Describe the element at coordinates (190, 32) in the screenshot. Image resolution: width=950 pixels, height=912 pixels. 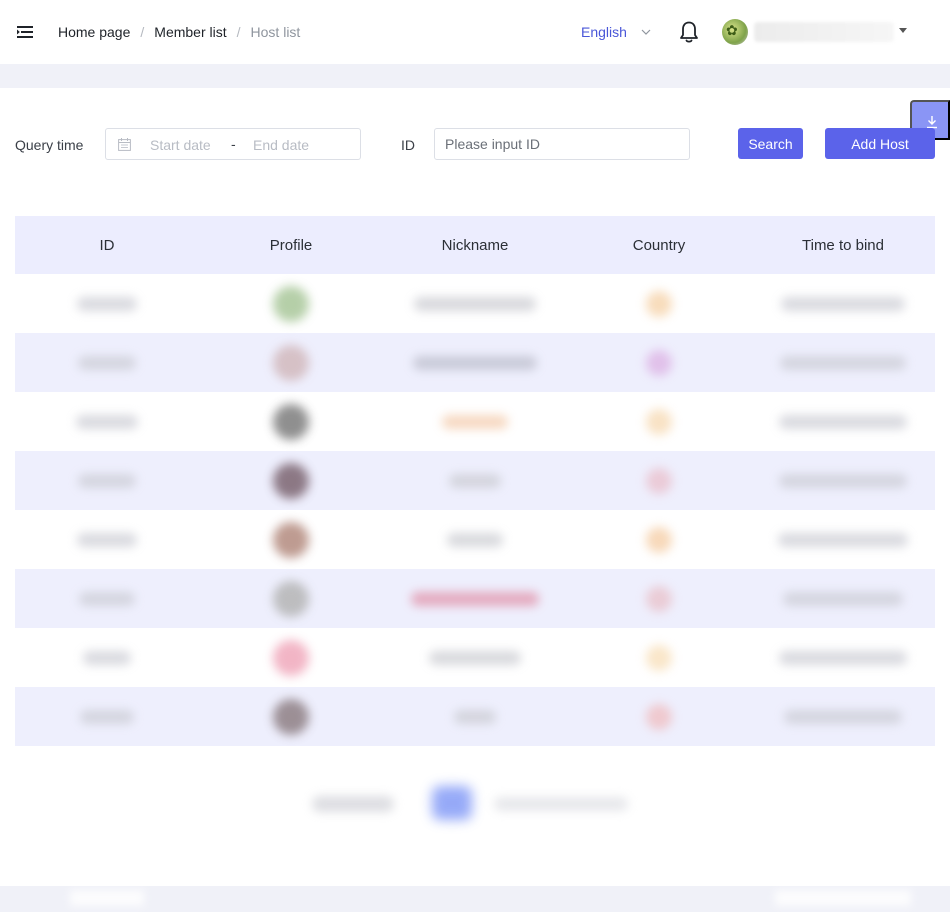
I see `breadcrumb-member-list: Member list` at that location.